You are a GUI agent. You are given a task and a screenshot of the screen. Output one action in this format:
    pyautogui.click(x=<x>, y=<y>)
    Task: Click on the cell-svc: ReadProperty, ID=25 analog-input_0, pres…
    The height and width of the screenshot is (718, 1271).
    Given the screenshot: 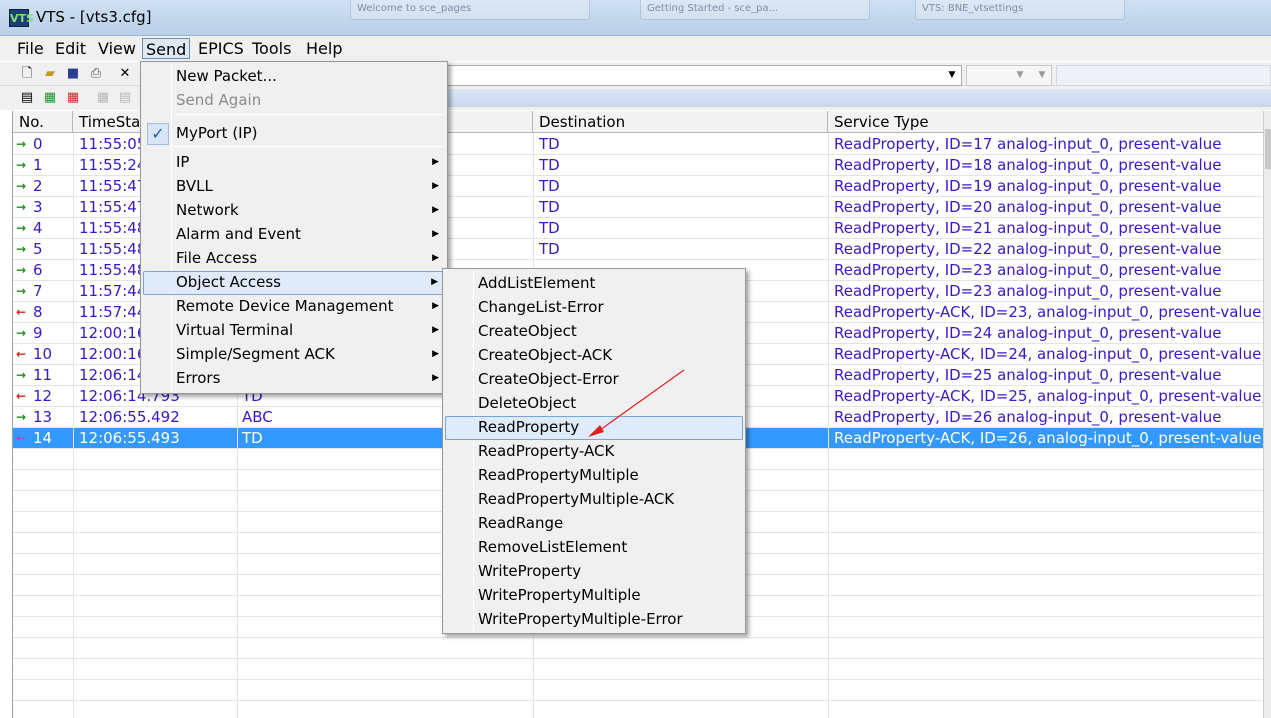 What is the action you would take?
    pyautogui.click(x=1028, y=375)
    